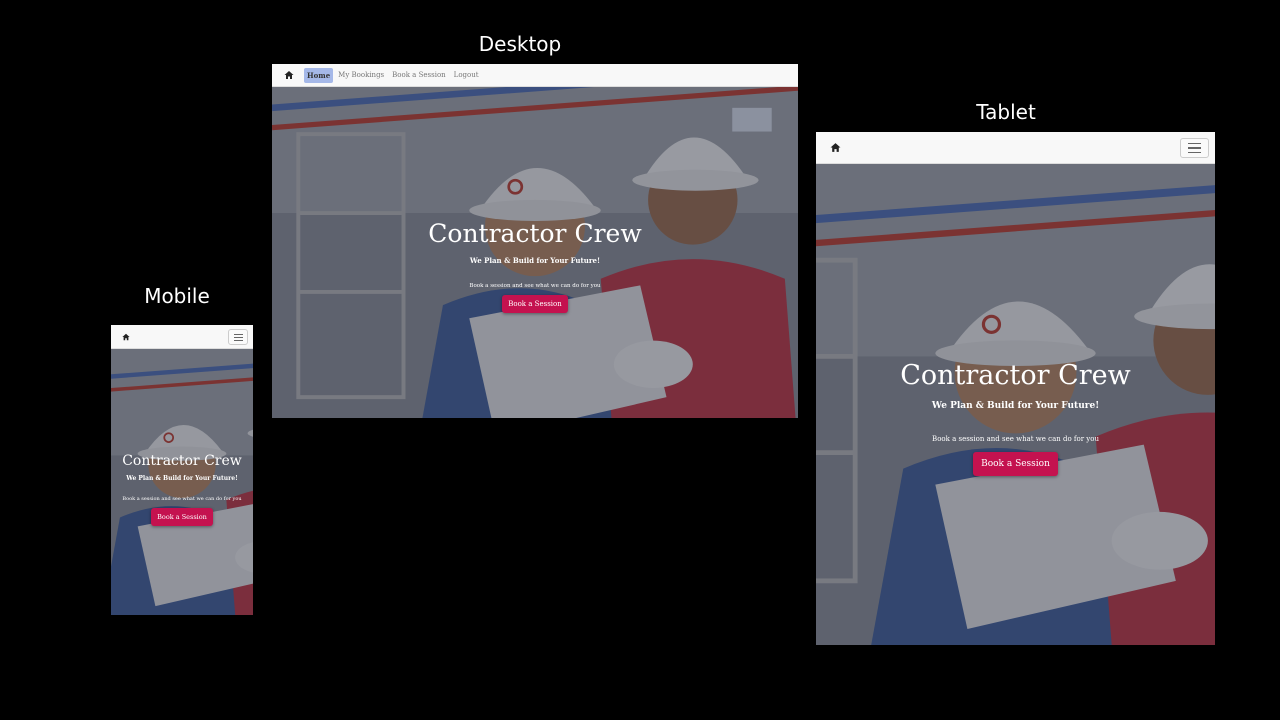 This screenshot has width=1280, height=720. Describe the element at coordinates (466, 75) in the screenshot. I see `nav-link-logout: Logout` at that location.